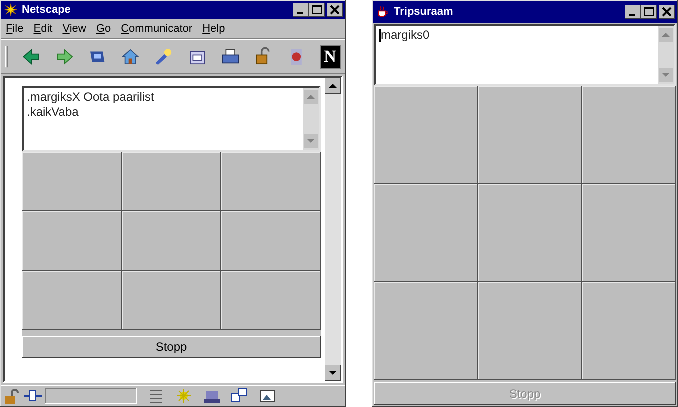 Image resolution: width=678 pixels, height=407 pixels. Describe the element at coordinates (75, 28) in the screenshot. I see `menu-item: View` at that location.